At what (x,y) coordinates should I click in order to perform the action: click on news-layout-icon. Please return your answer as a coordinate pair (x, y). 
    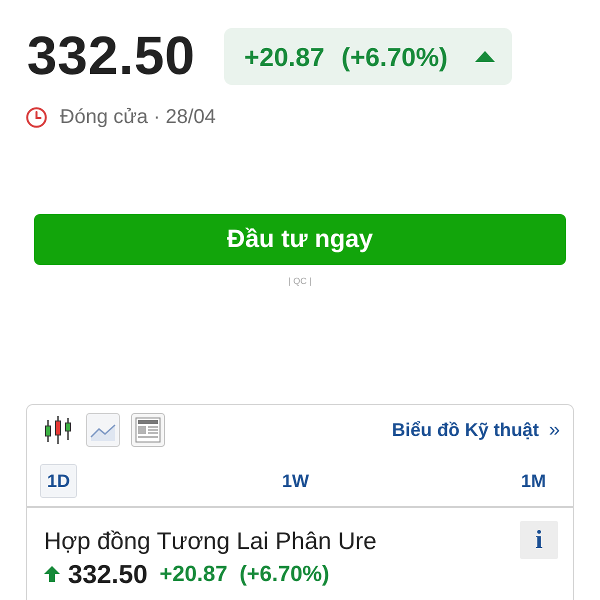
    Looking at the image, I should click on (148, 430).